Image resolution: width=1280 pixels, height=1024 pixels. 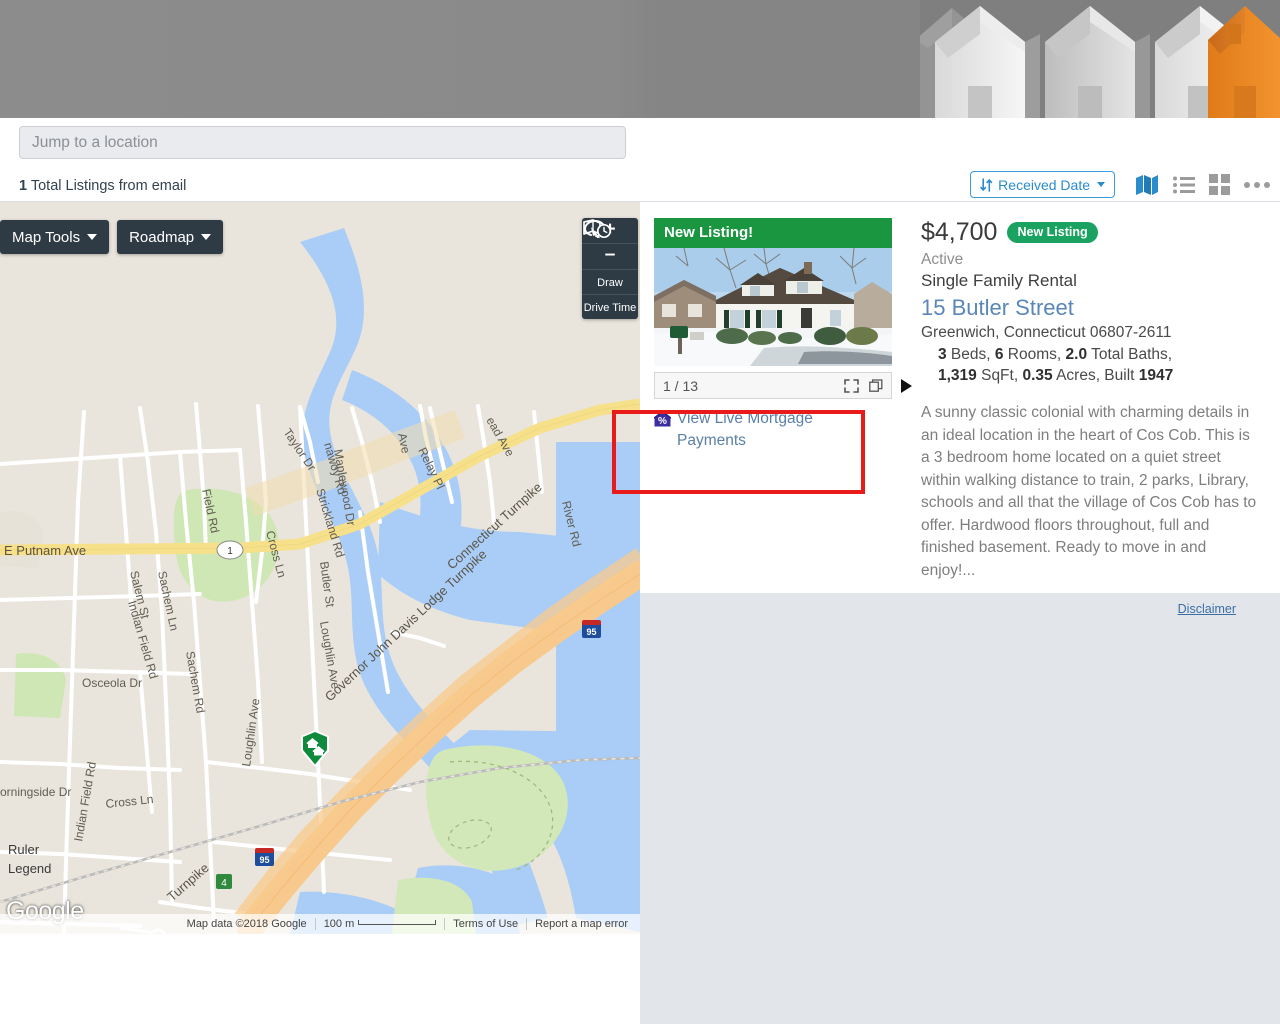 What do you see at coordinates (610, 283) in the screenshot?
I see `draw-label: Draw` at bounding box center [610, 283].